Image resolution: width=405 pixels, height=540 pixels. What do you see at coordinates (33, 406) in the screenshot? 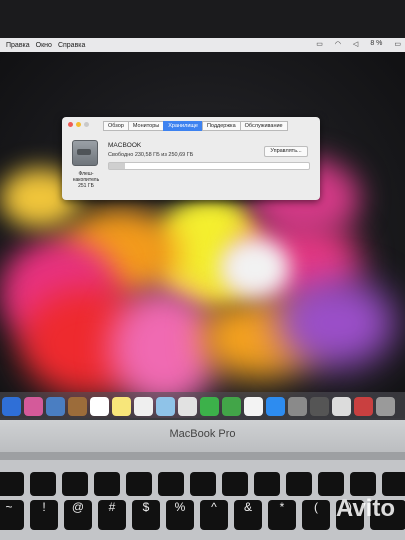
I see `dock-app-icon` at bounding box center [33, 406].